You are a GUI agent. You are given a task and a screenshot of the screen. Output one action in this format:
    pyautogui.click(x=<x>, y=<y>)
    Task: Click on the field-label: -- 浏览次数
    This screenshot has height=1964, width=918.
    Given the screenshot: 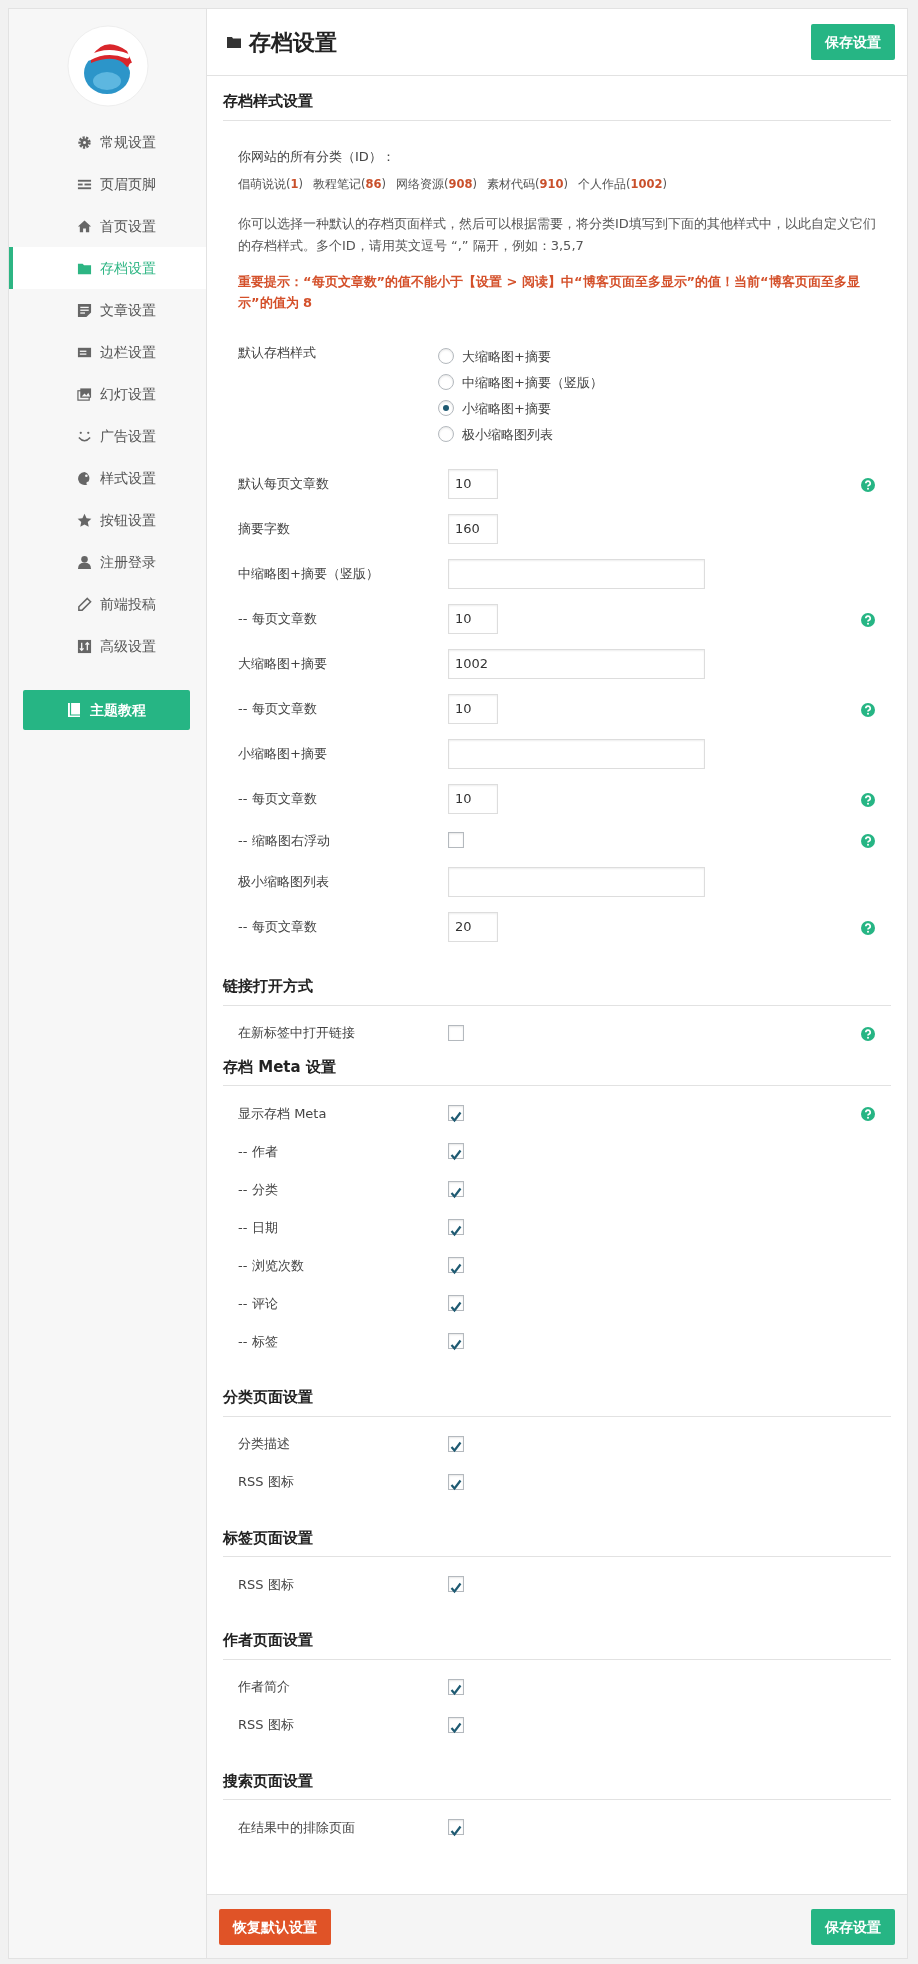 What is the action you would take?
    pyautogui.click(x=271, y=1265)
    